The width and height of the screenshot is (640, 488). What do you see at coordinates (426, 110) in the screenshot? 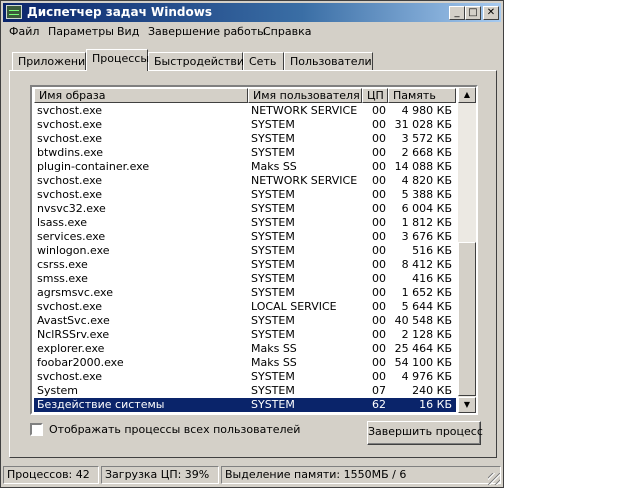
I see `cell-memory: 4 980 КБ` at bounding box center [426, 110].